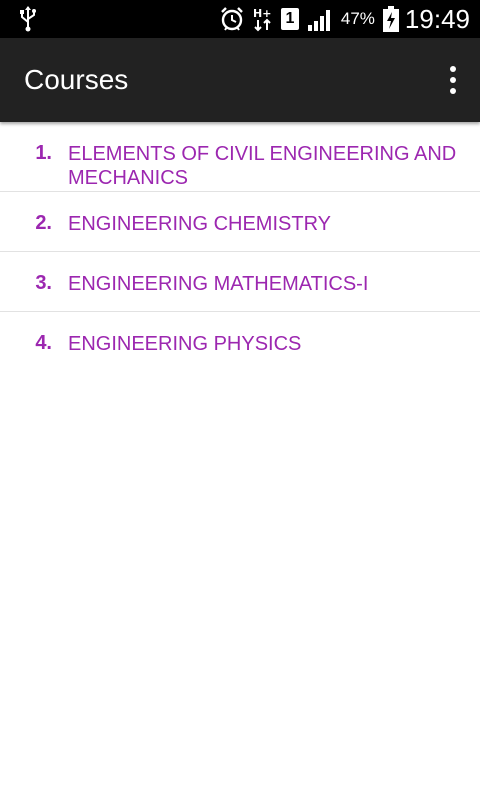 This screenshot has width=480, height=800. I want to click on clock: 19:49, so click(437, 18).